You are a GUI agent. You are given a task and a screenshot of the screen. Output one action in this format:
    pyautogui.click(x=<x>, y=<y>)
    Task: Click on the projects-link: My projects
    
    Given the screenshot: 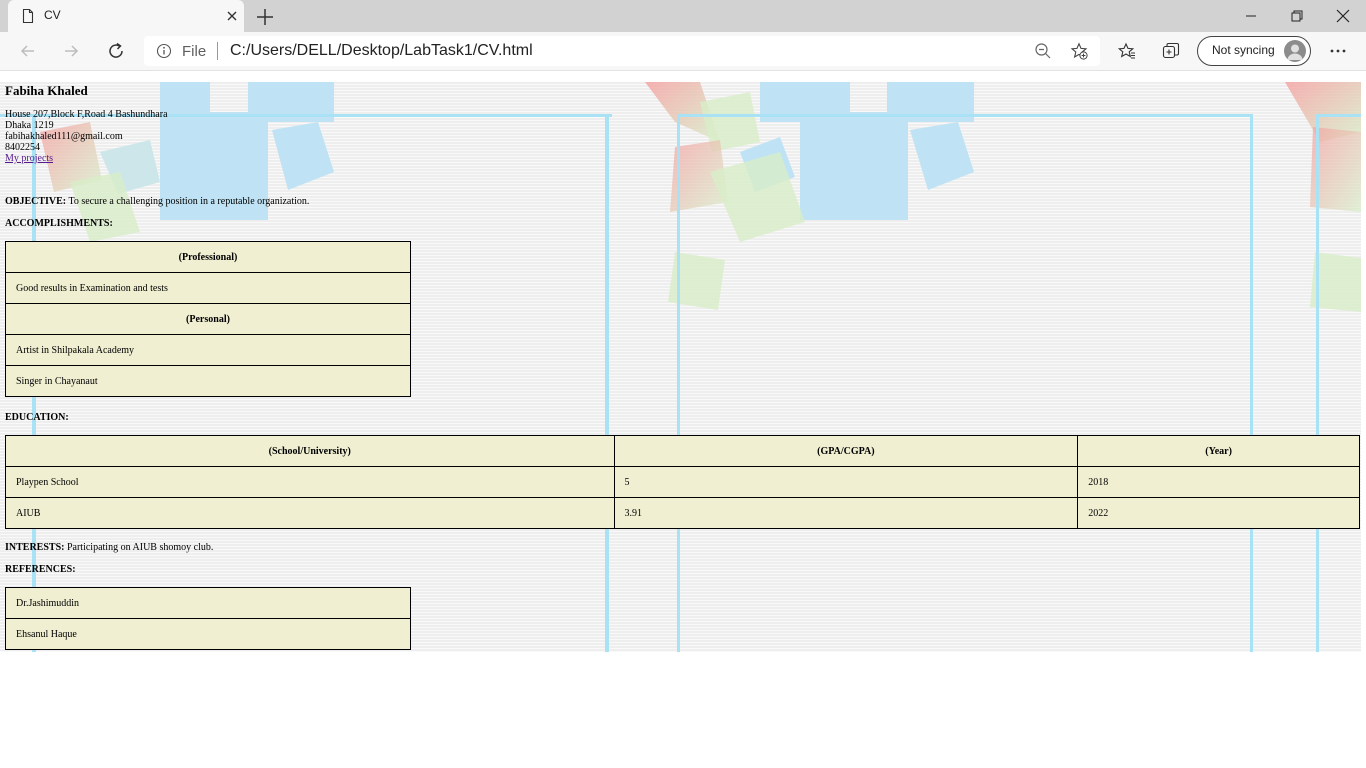 What is the action you would take?
    pyautogui.click(x=29, y=158)
    